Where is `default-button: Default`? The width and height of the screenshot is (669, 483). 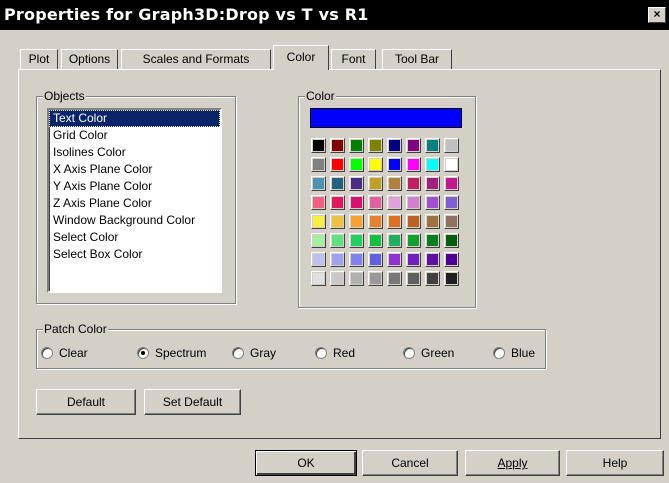 default-button: Default is located at coordinates (86, 402).